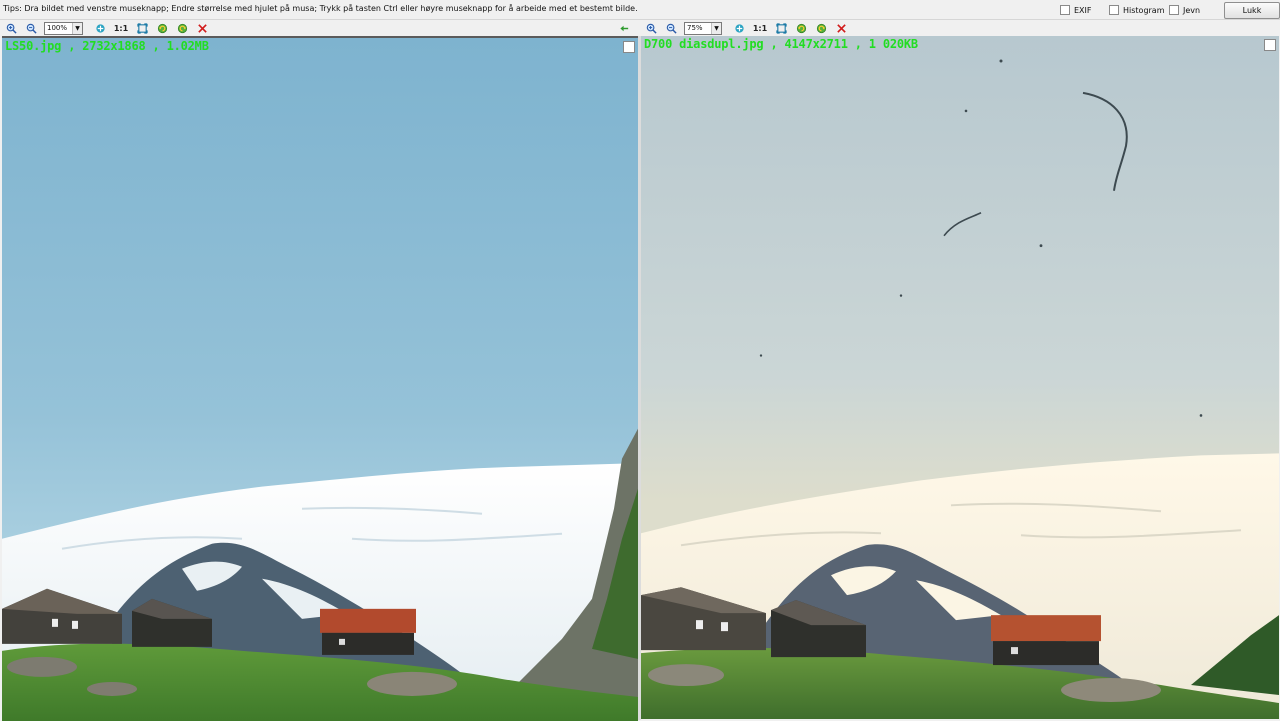 Image resolution: width=1280 pixels, height=721 pixels. I want to click on image-caption: LS50.jpg , 2732x1868 , 1.02MB, so click(107, 46).